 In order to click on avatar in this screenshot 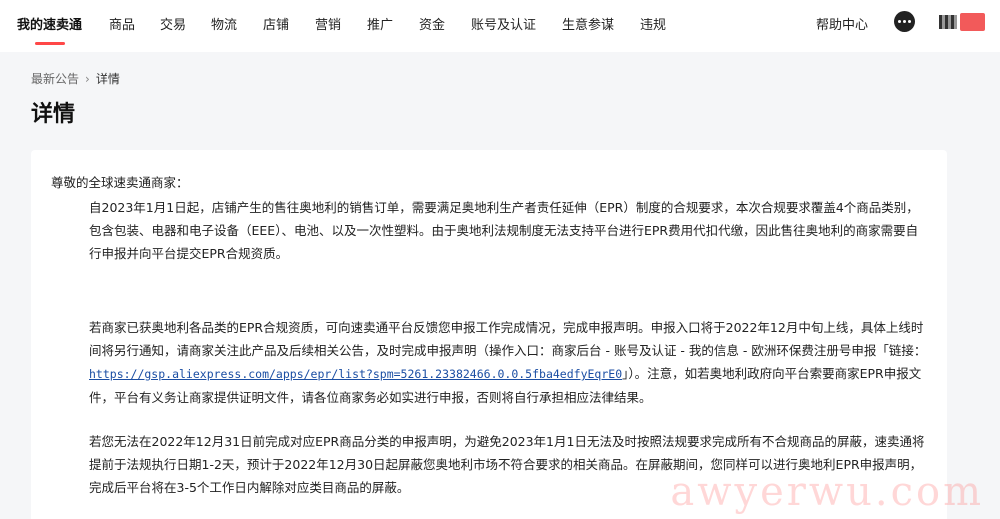, I will do `click(962, 22)`.